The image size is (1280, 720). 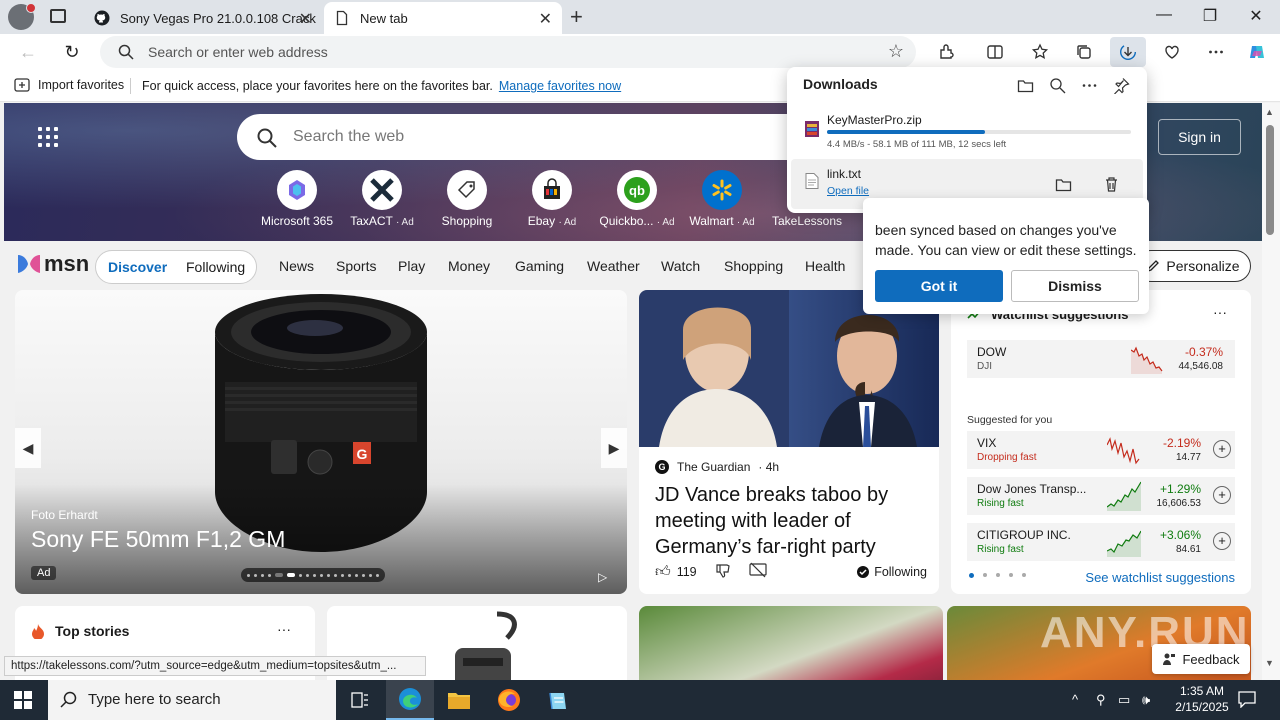 I want to click on back-button: ←, so click(x=28, y=52).